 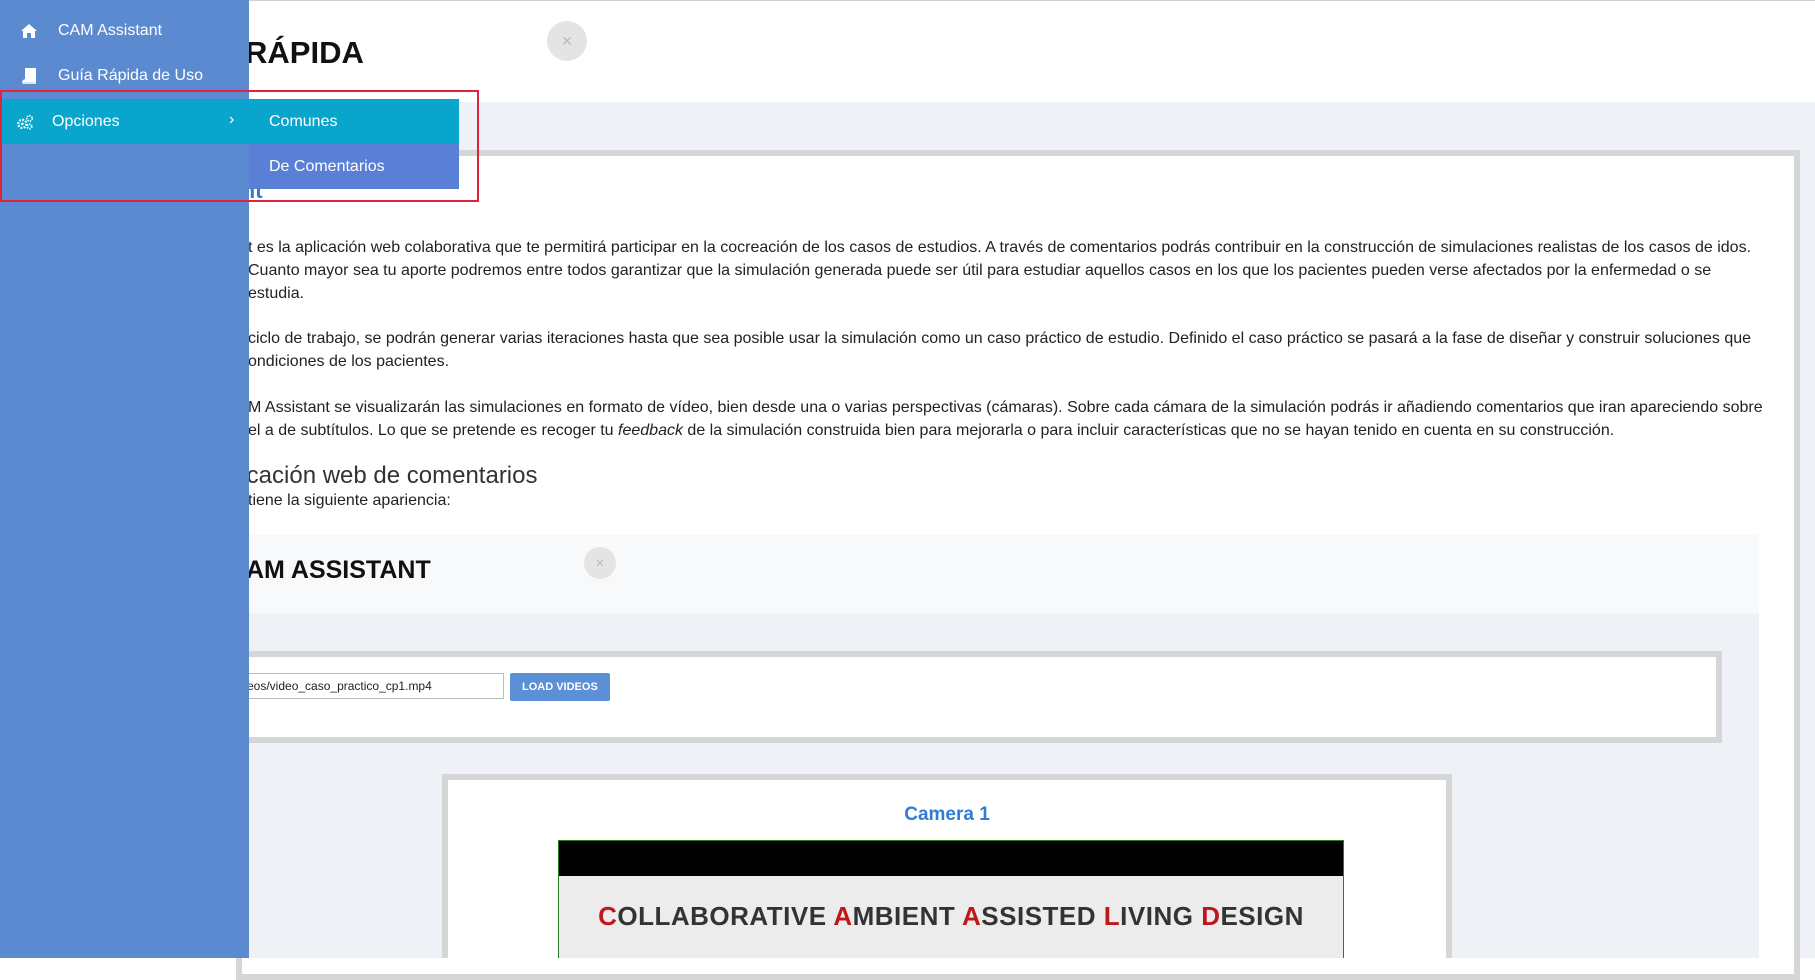 I want to click on caption-word-rest: MBIENT, so click(x=907, y=916).